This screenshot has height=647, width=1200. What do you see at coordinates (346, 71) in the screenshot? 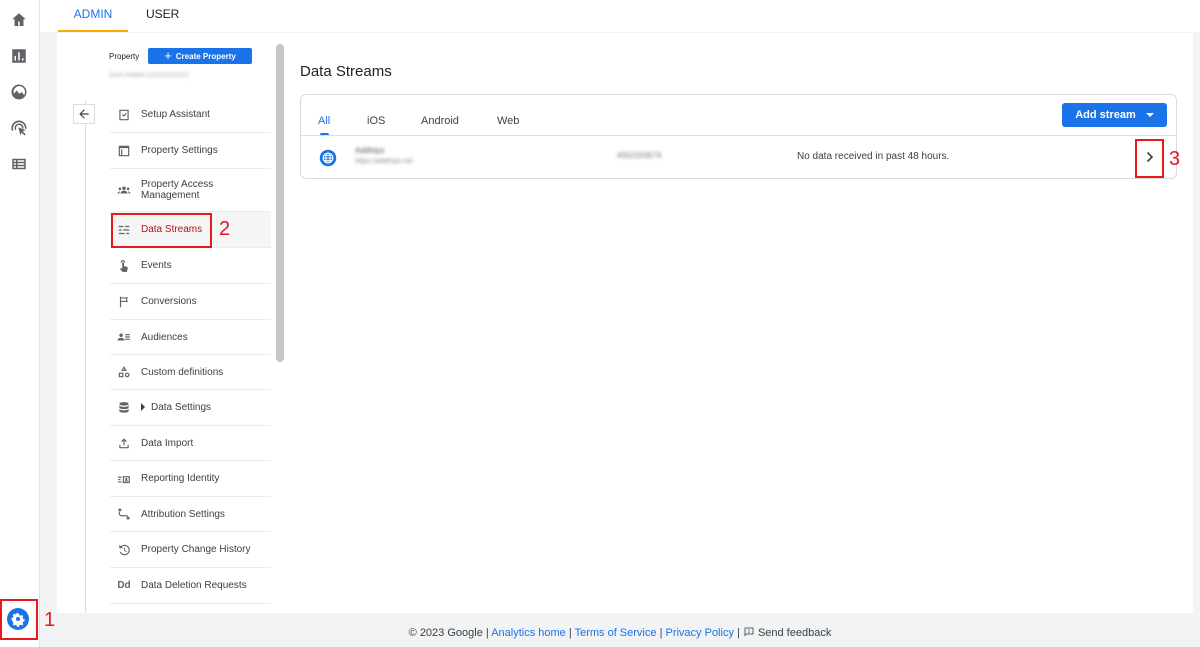
I see `page-title: Data Streams` at bounding box center [346, 71].